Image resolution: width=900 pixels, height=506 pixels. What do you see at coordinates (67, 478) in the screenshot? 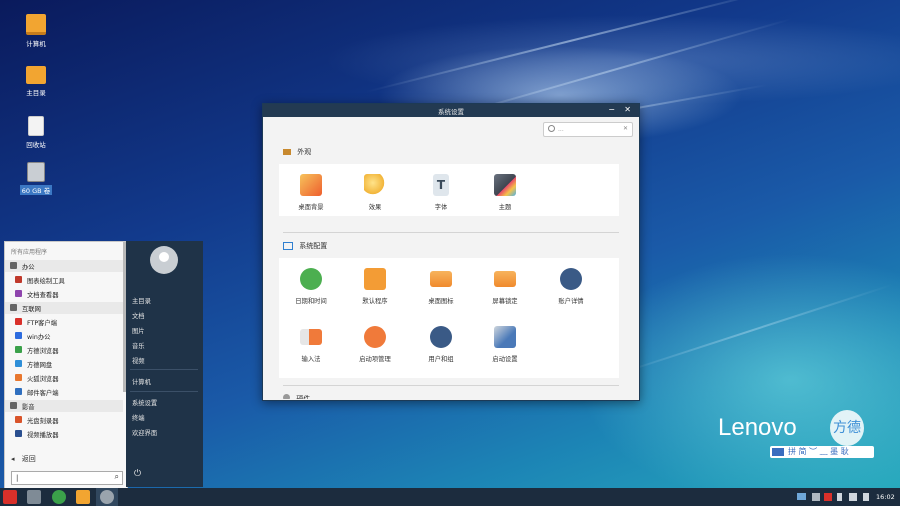
I see `app-search-input: | ⌕` at bounding box center [67, 478].